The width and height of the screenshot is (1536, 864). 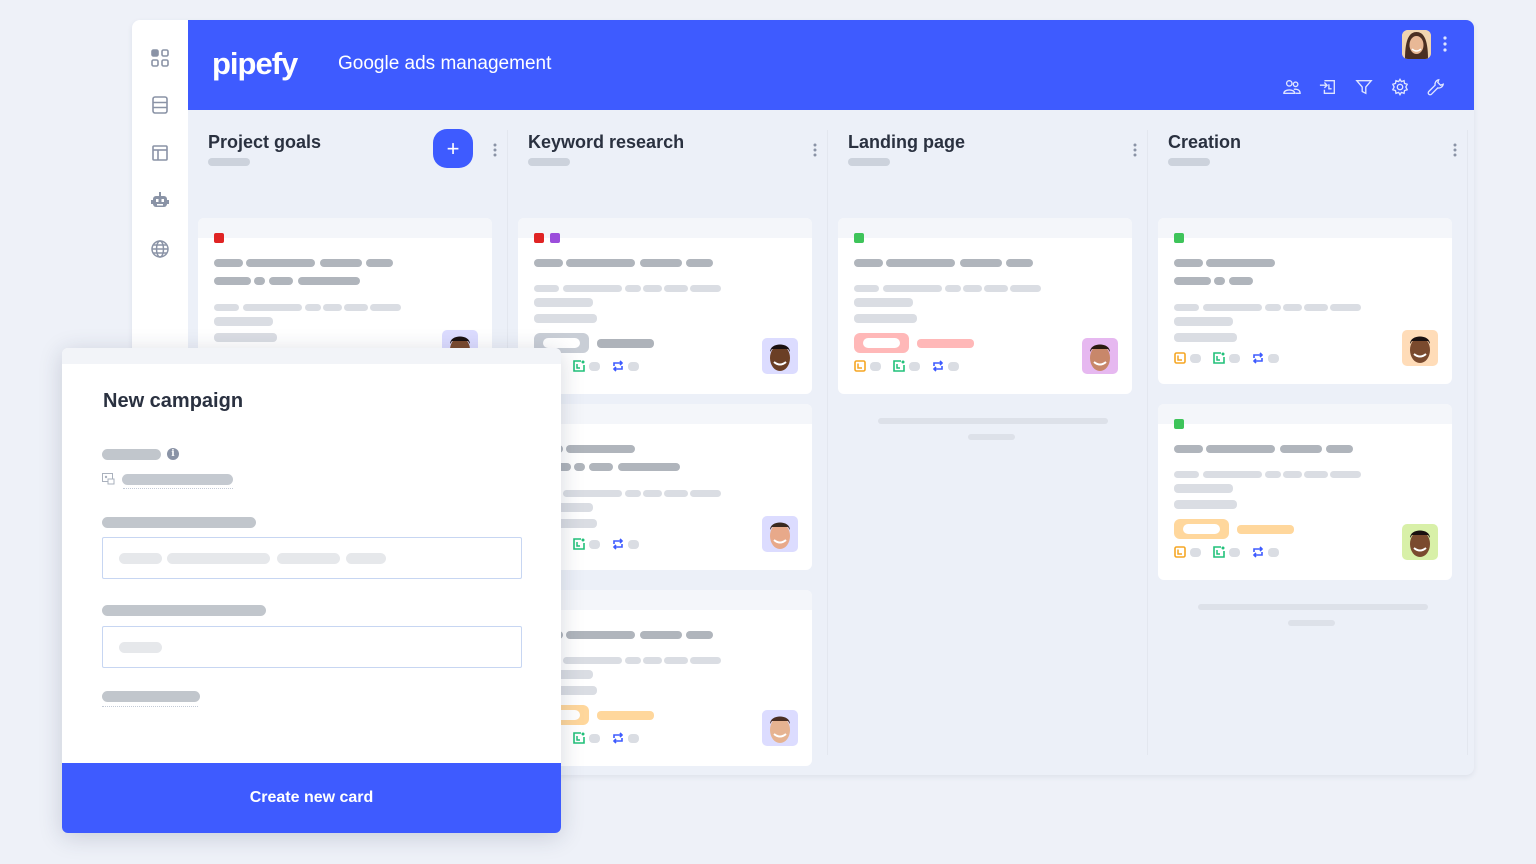 What do you see at coordinates (1436, 87) in the screenshot?
I see `wrench-icon` at bounding box center [1436, 87].